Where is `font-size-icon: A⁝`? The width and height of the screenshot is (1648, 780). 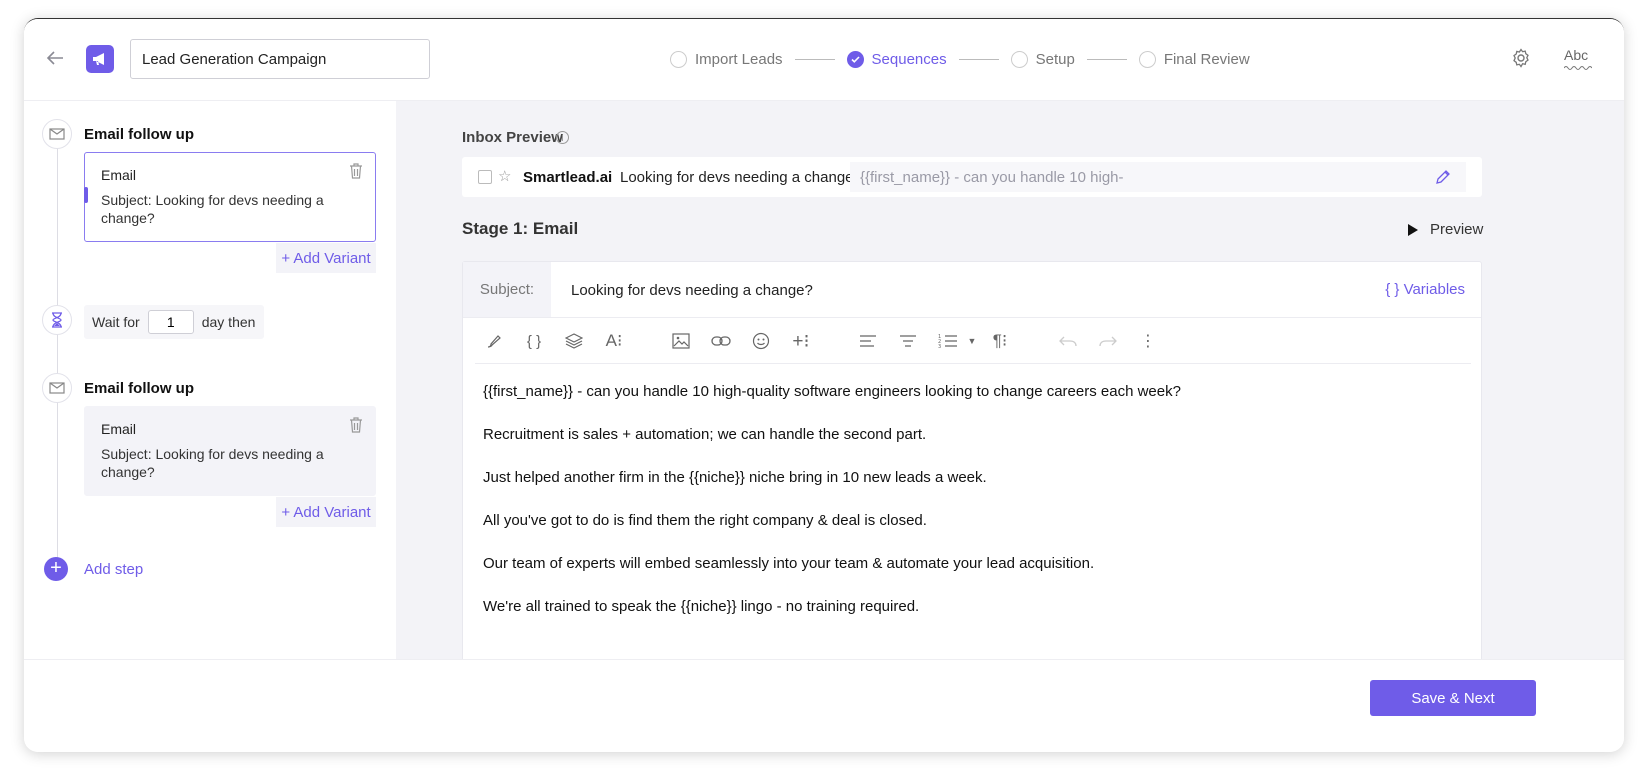 font-size-icon: A⁝ is located at coordinates (614, 341).